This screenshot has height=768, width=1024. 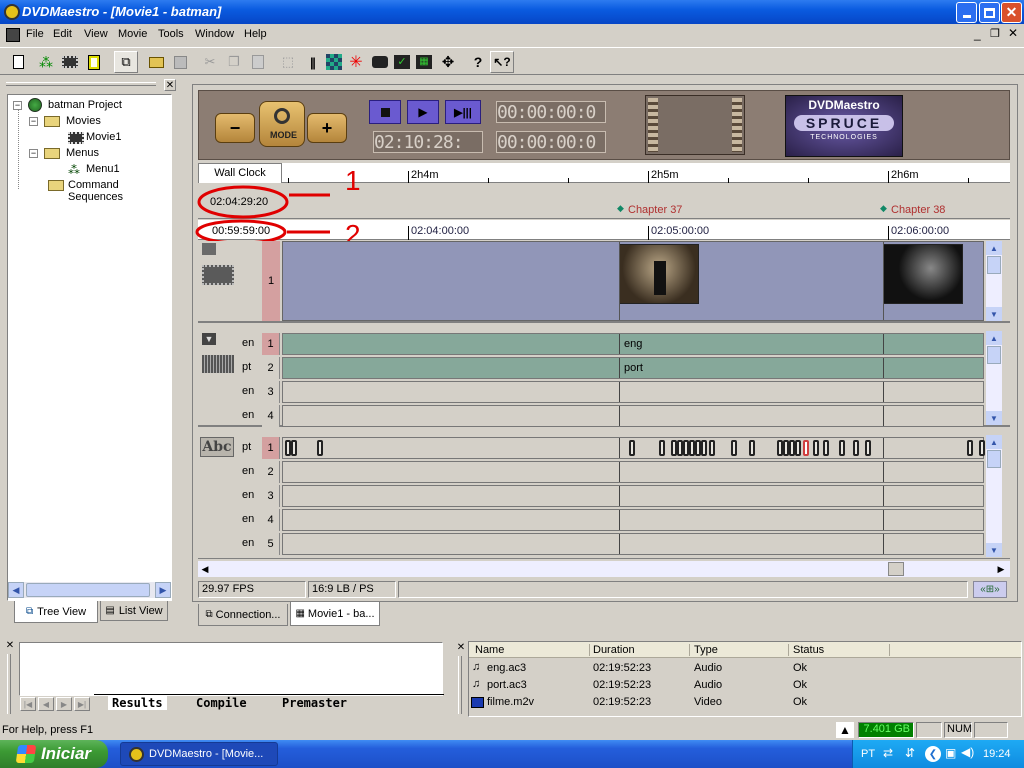 I want to click on subtitle-track-row: en 3, so click(x=624, y=496).